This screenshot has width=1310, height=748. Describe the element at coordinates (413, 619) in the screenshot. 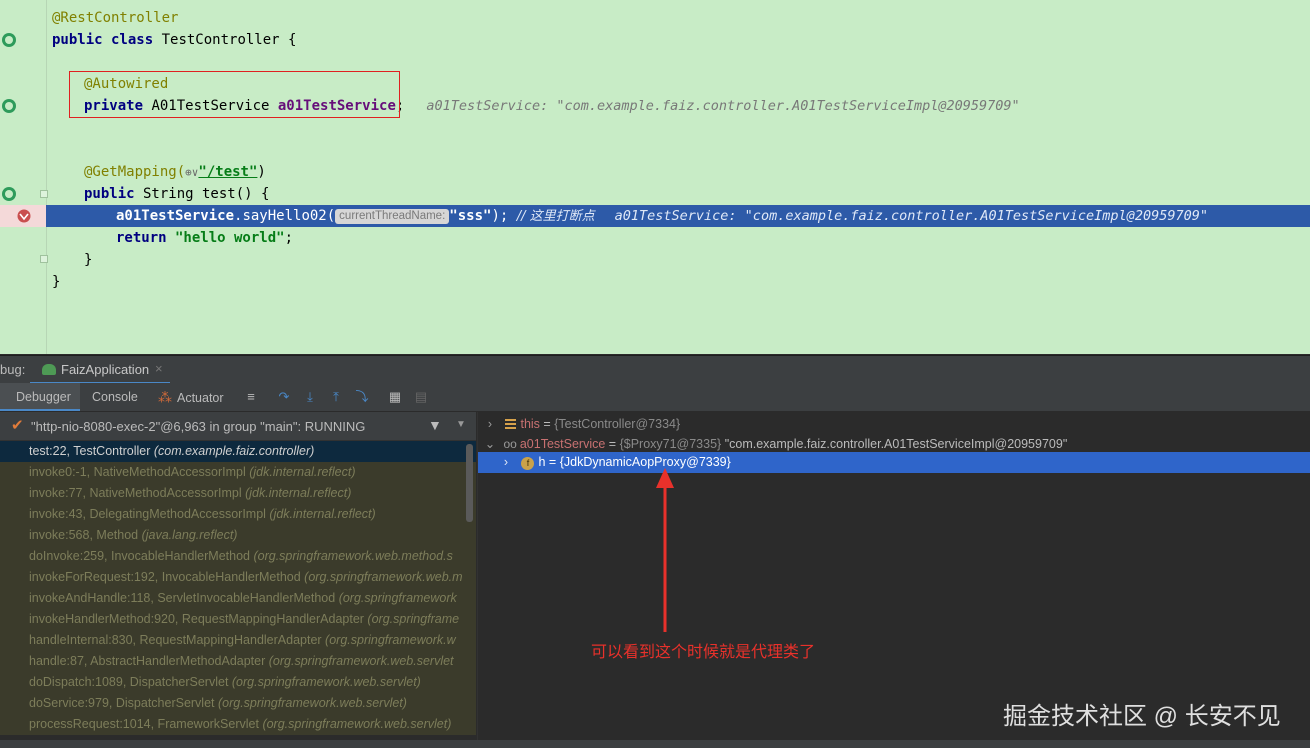

I see `frame-package: (org.springframe` at that location.